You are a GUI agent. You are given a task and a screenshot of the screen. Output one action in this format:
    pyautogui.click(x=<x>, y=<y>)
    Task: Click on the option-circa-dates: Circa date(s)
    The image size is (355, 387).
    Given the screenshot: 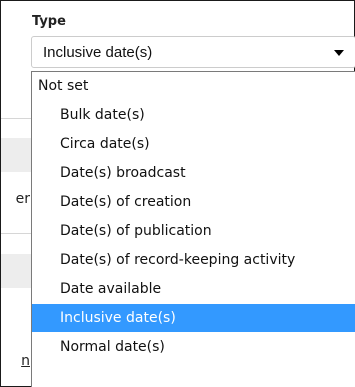 What is the action you would take?
    pyautogui.click(x=193, y=144)
    